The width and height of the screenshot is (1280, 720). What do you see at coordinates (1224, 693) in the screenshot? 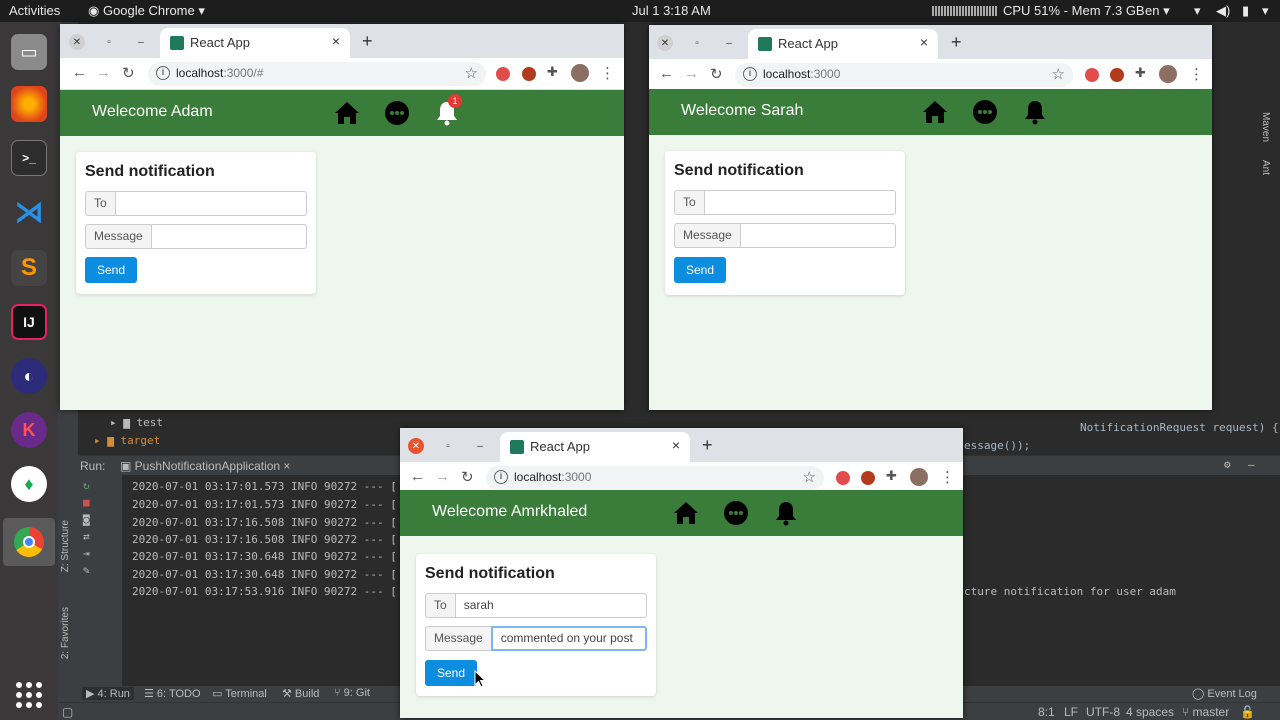
I see `event-log-button: ◯ Event Log` at bounding box center [1224, 693].